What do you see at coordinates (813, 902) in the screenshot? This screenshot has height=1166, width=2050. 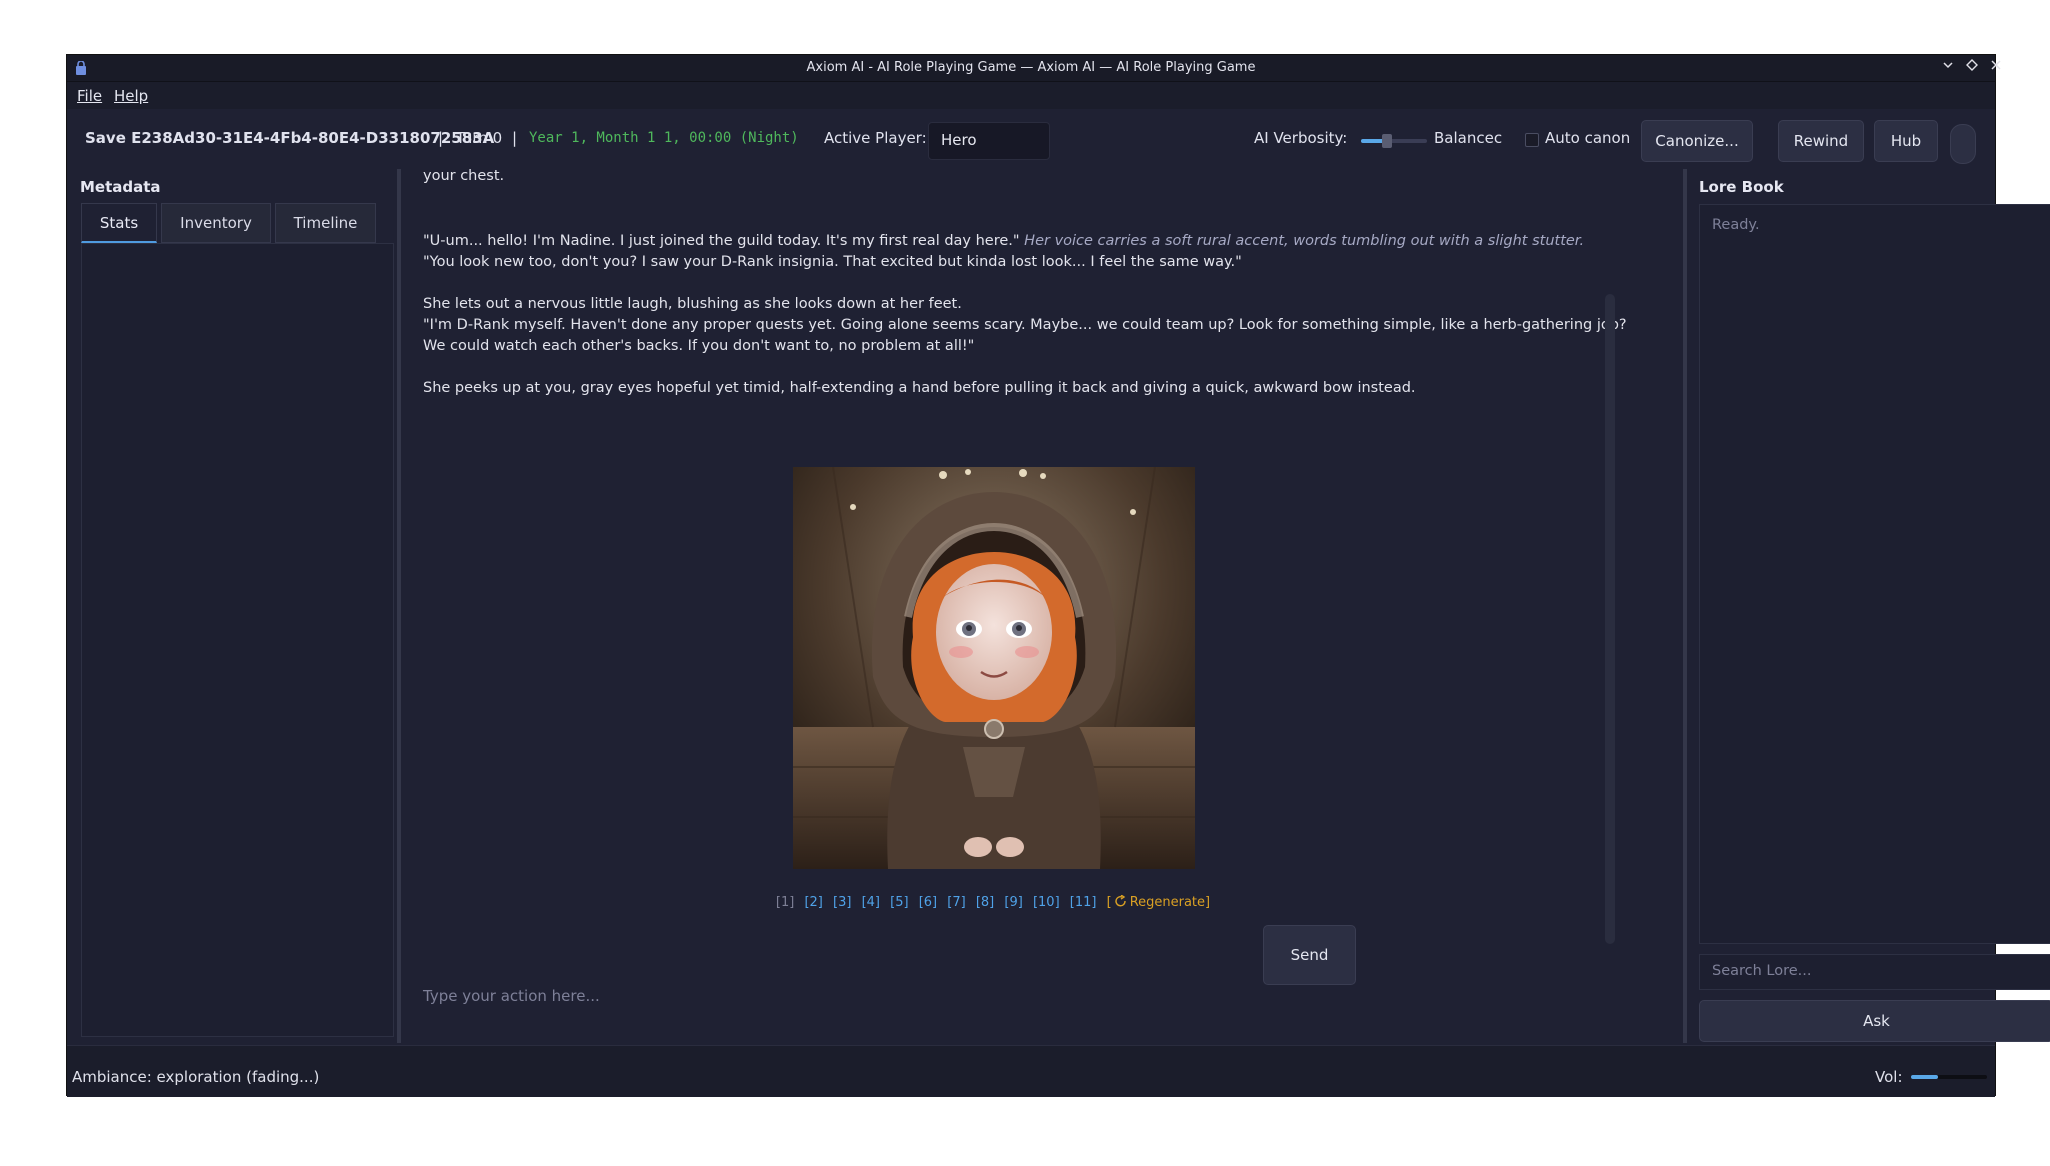 I see `page-link: [2]` at bounding box center [813, 902].